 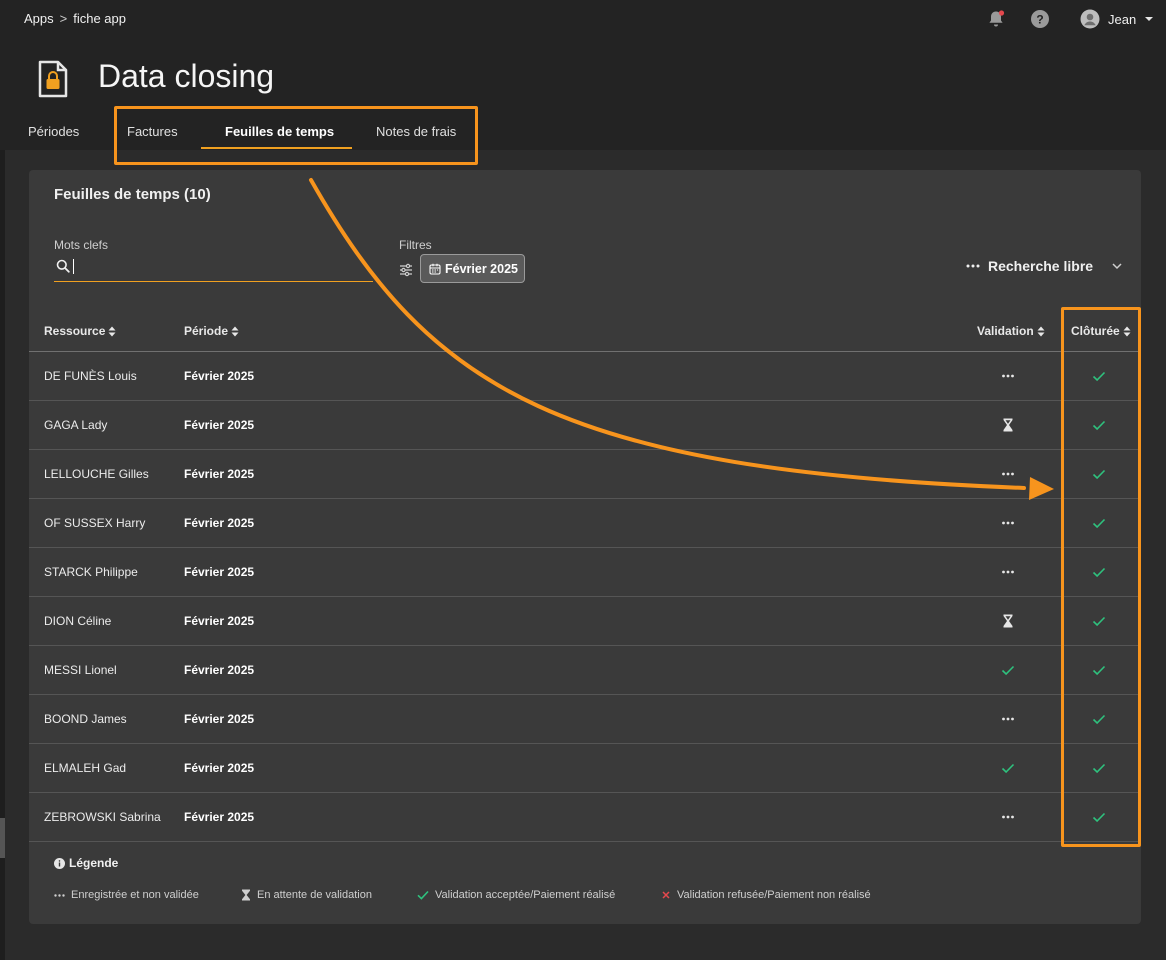 I want to click on legend-title: Légende, so click(x=86, y=863).